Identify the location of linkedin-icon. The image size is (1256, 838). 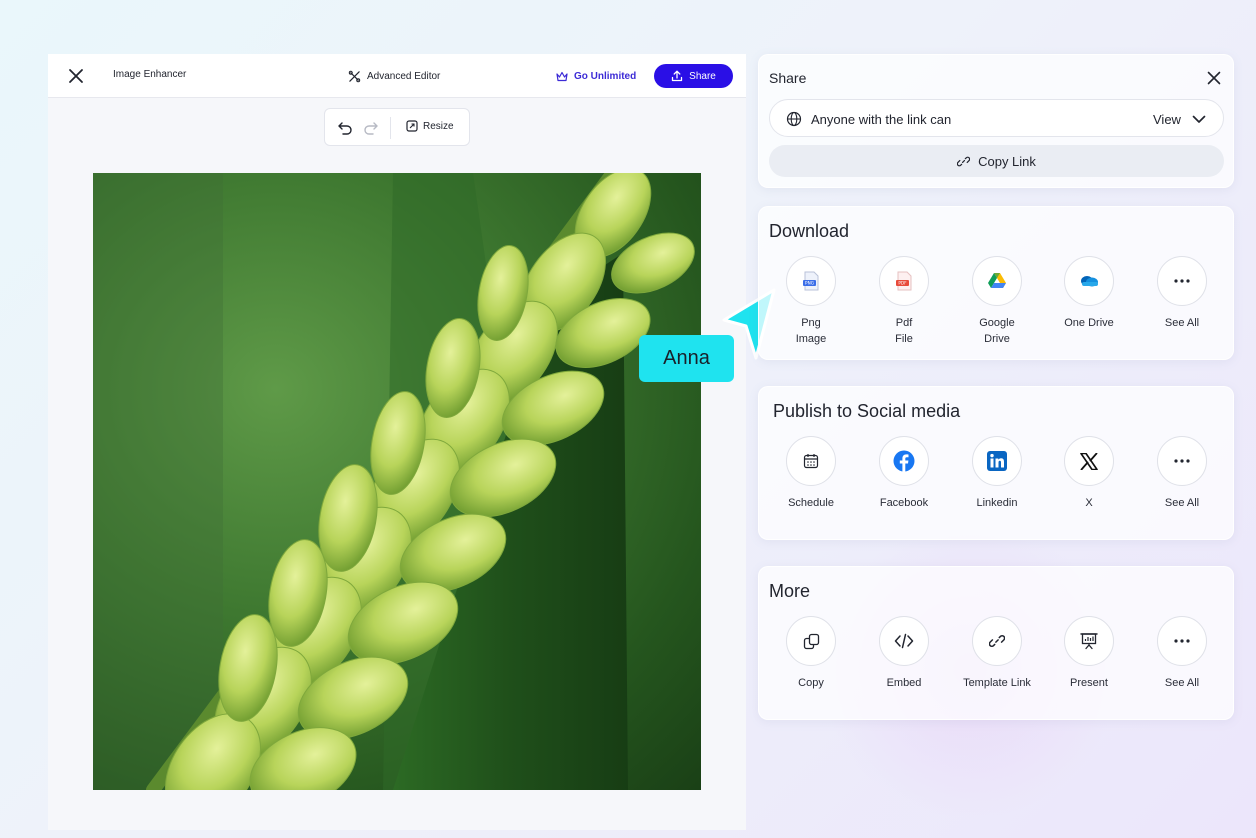
(997, 461).